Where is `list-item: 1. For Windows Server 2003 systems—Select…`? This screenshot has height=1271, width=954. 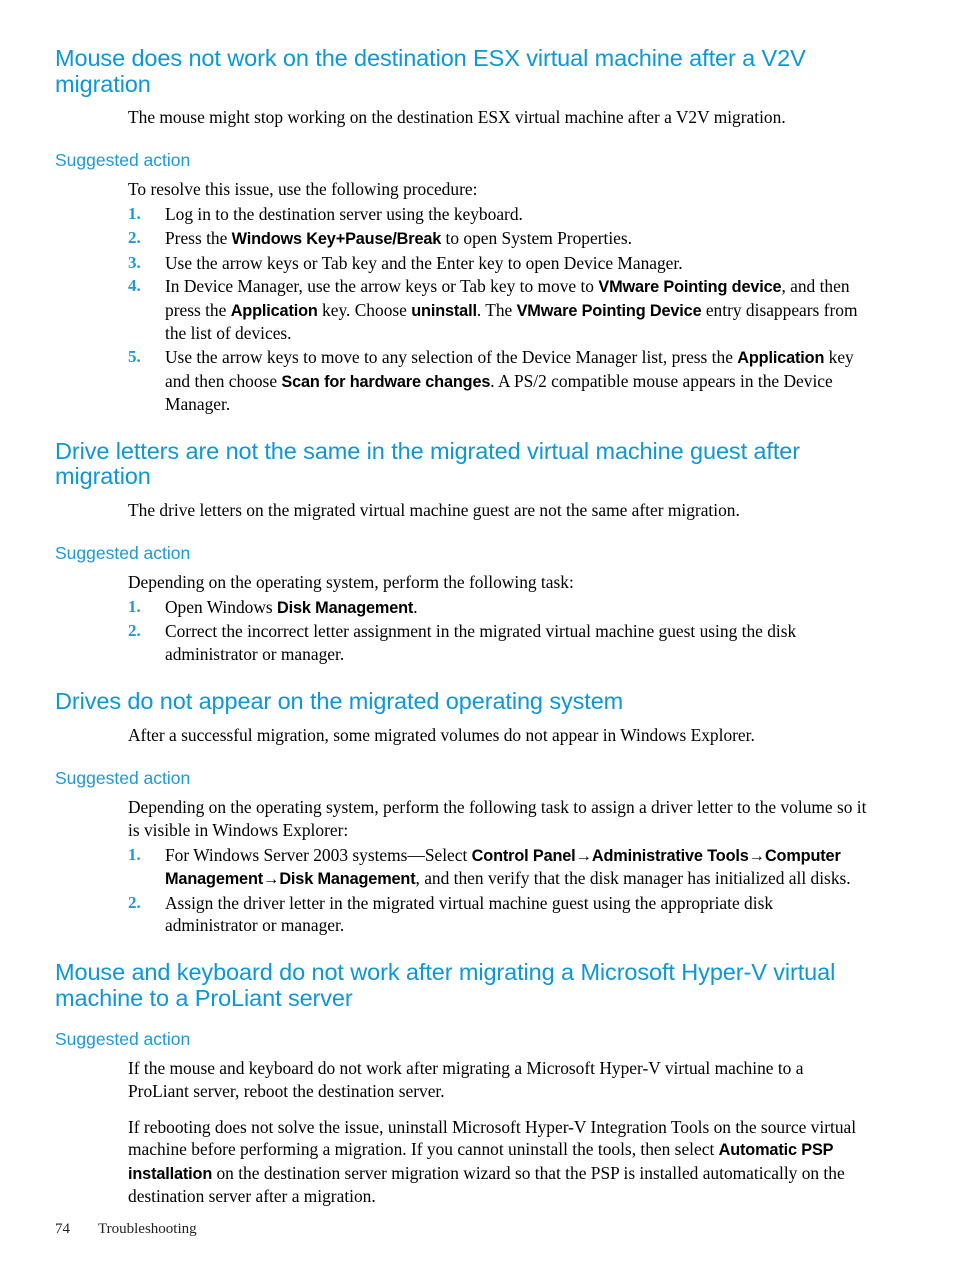
list-item: 1. For Windows Server 2003 systems—Select… is located at coordinates (498, 867).